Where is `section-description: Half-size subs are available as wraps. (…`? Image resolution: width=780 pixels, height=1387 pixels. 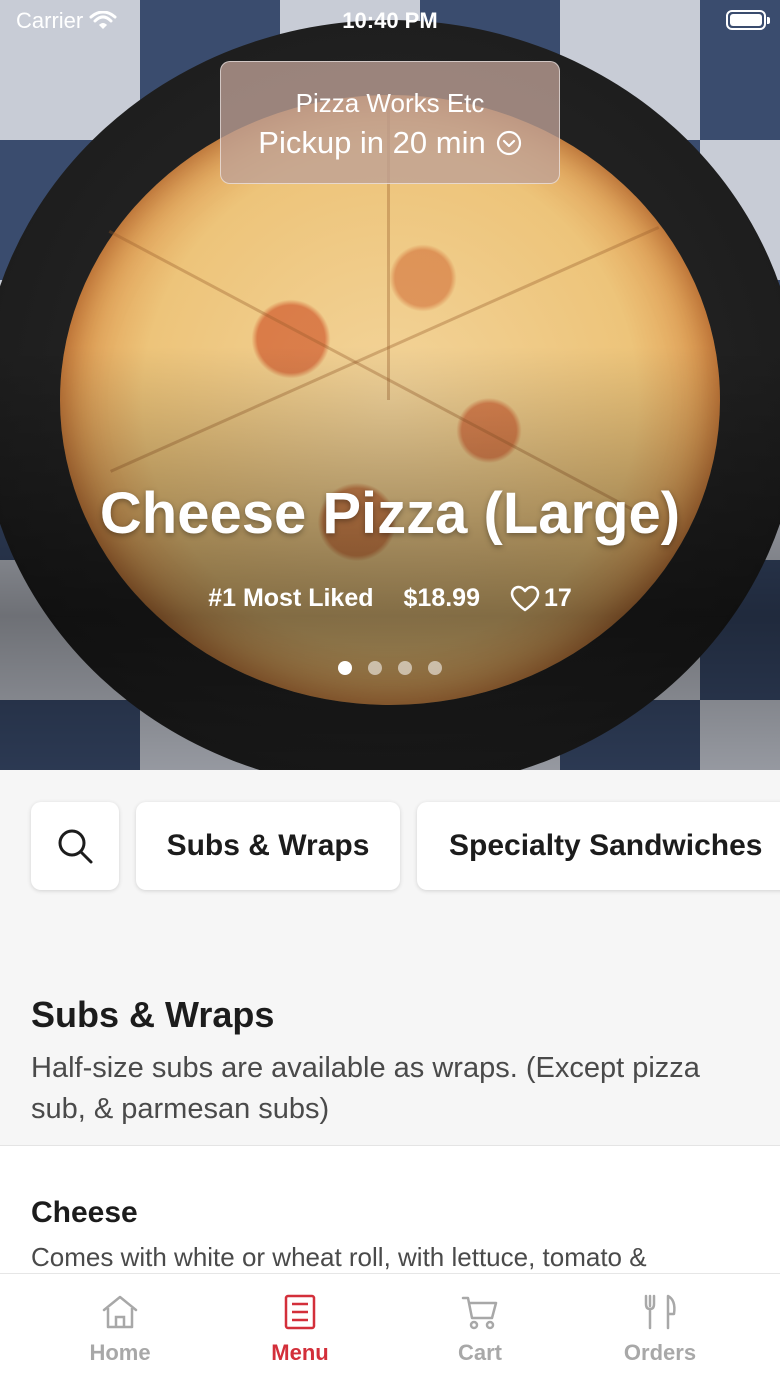 section-description: Half-size subs are available as wraps. (… is located at coordinates (365, 1088).